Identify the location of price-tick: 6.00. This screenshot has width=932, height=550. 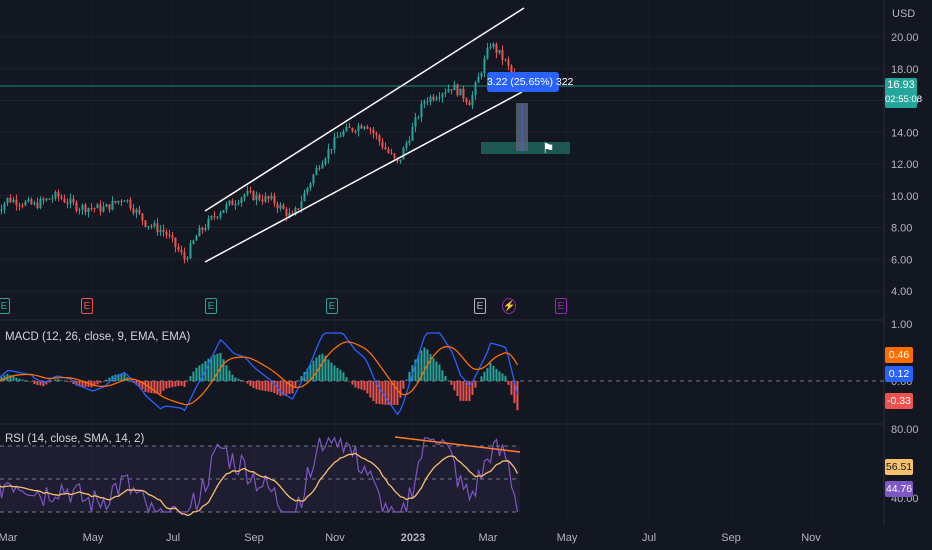
(901, 260).